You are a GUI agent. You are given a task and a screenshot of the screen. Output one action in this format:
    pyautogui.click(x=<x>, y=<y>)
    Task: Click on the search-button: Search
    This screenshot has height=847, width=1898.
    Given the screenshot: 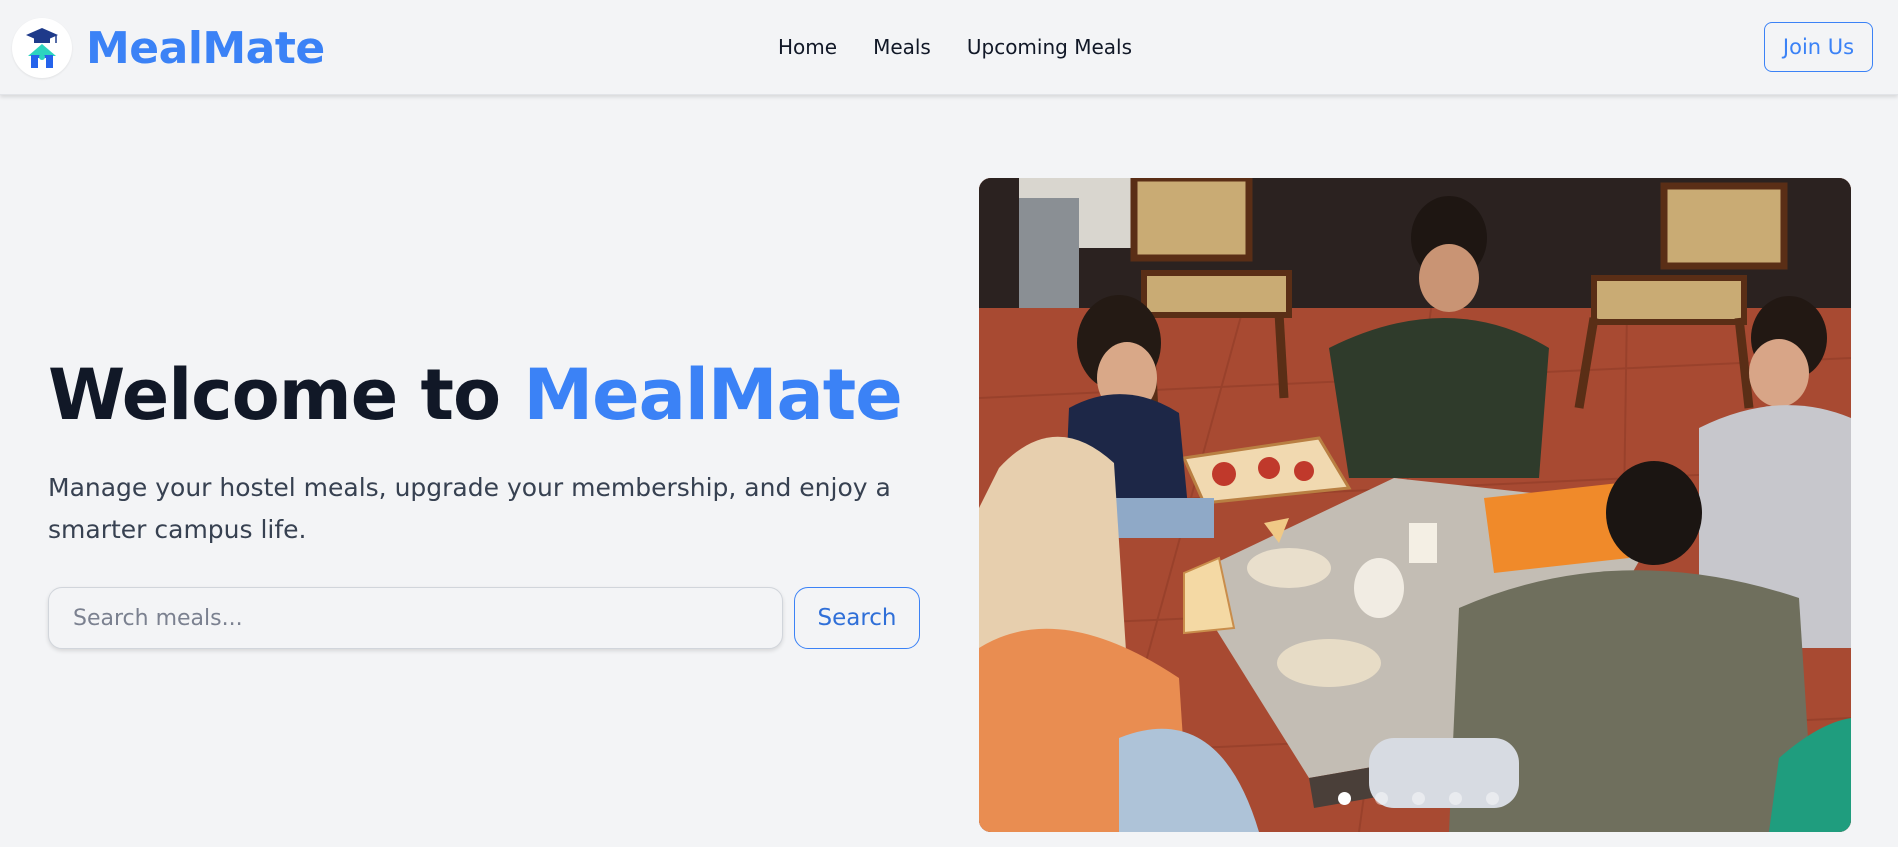 What is the action you would take?
    pyautogui.click(x=857, y=618)
    